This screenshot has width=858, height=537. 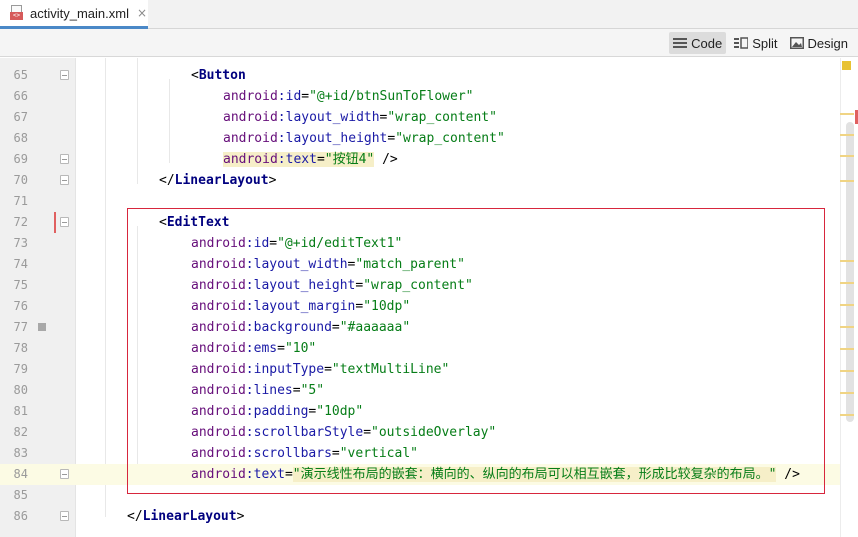 What do you see at coordinates (288, 453) in the screenshot?
I see `code-token: :scrollbars` at bounding box center [288, 453].